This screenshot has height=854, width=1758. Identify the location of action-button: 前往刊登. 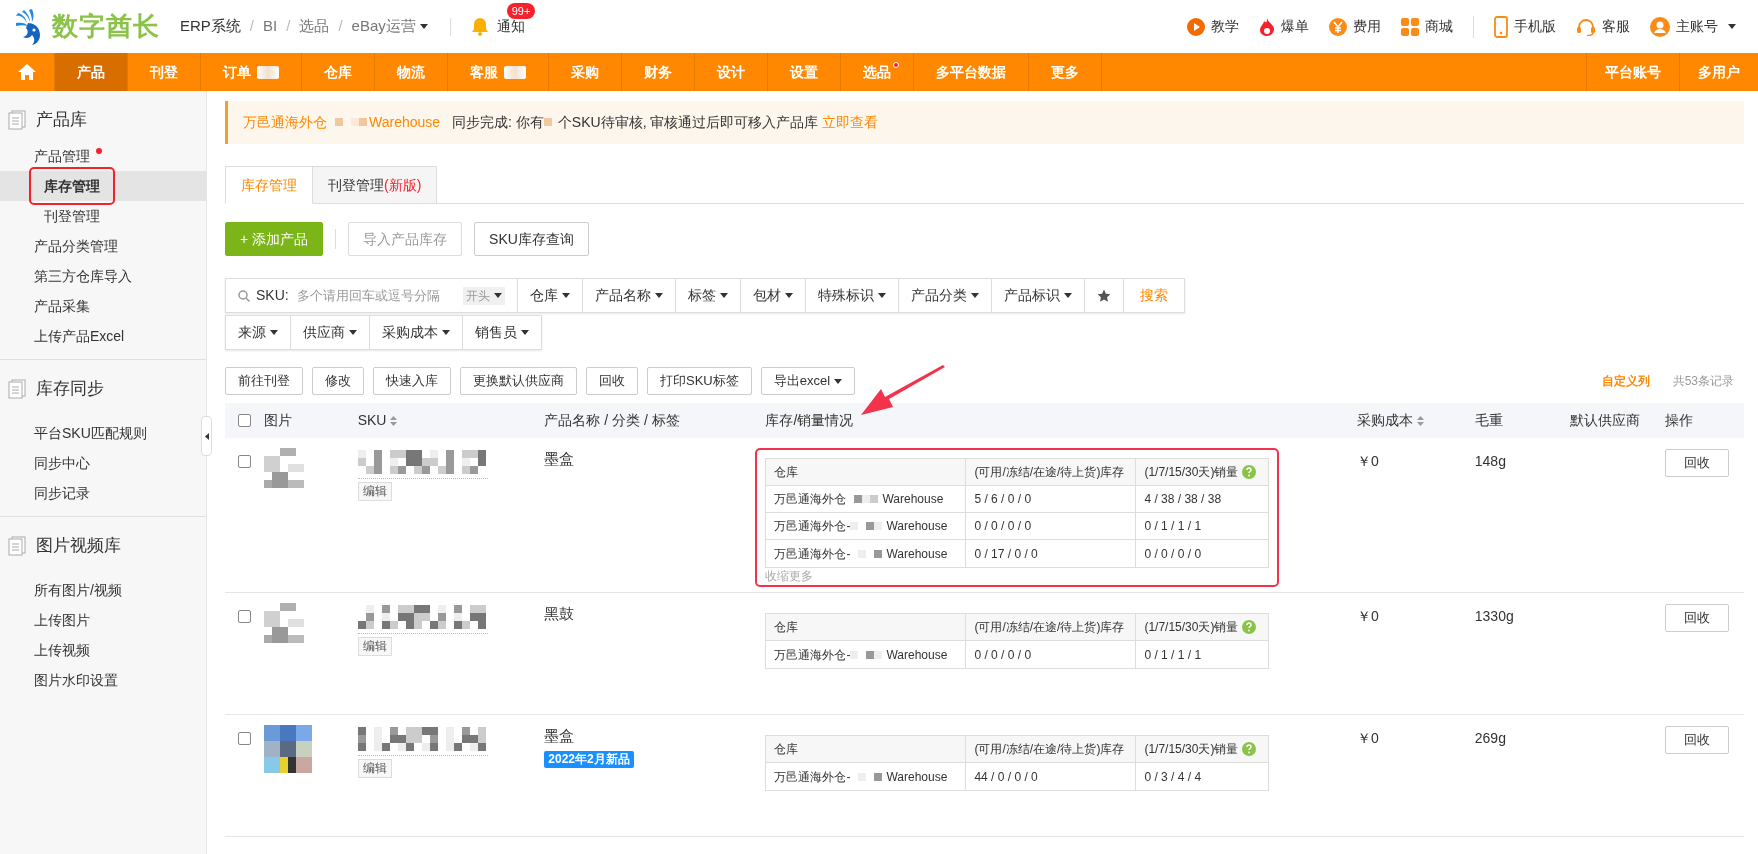
(264, 381).